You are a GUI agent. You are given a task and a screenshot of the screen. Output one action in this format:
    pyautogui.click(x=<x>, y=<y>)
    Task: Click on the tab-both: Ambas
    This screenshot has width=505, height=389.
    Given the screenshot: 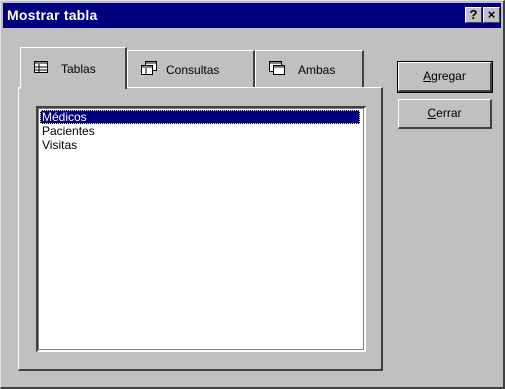 What is the action you would take?
    pyautogui.click(x=309, y=68)
    